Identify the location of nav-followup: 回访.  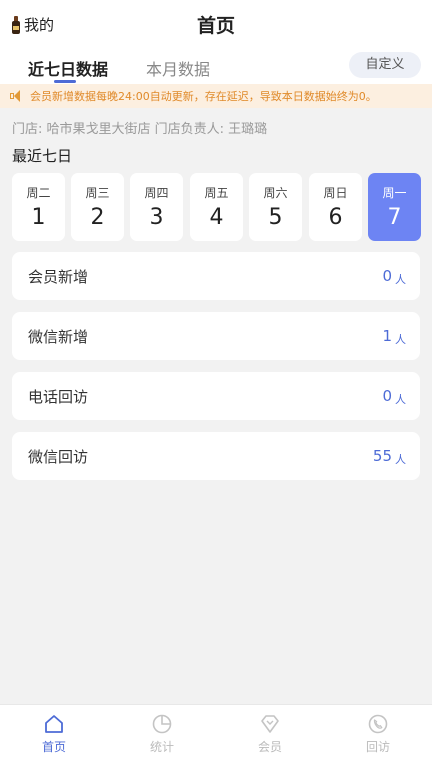
(378, 734).